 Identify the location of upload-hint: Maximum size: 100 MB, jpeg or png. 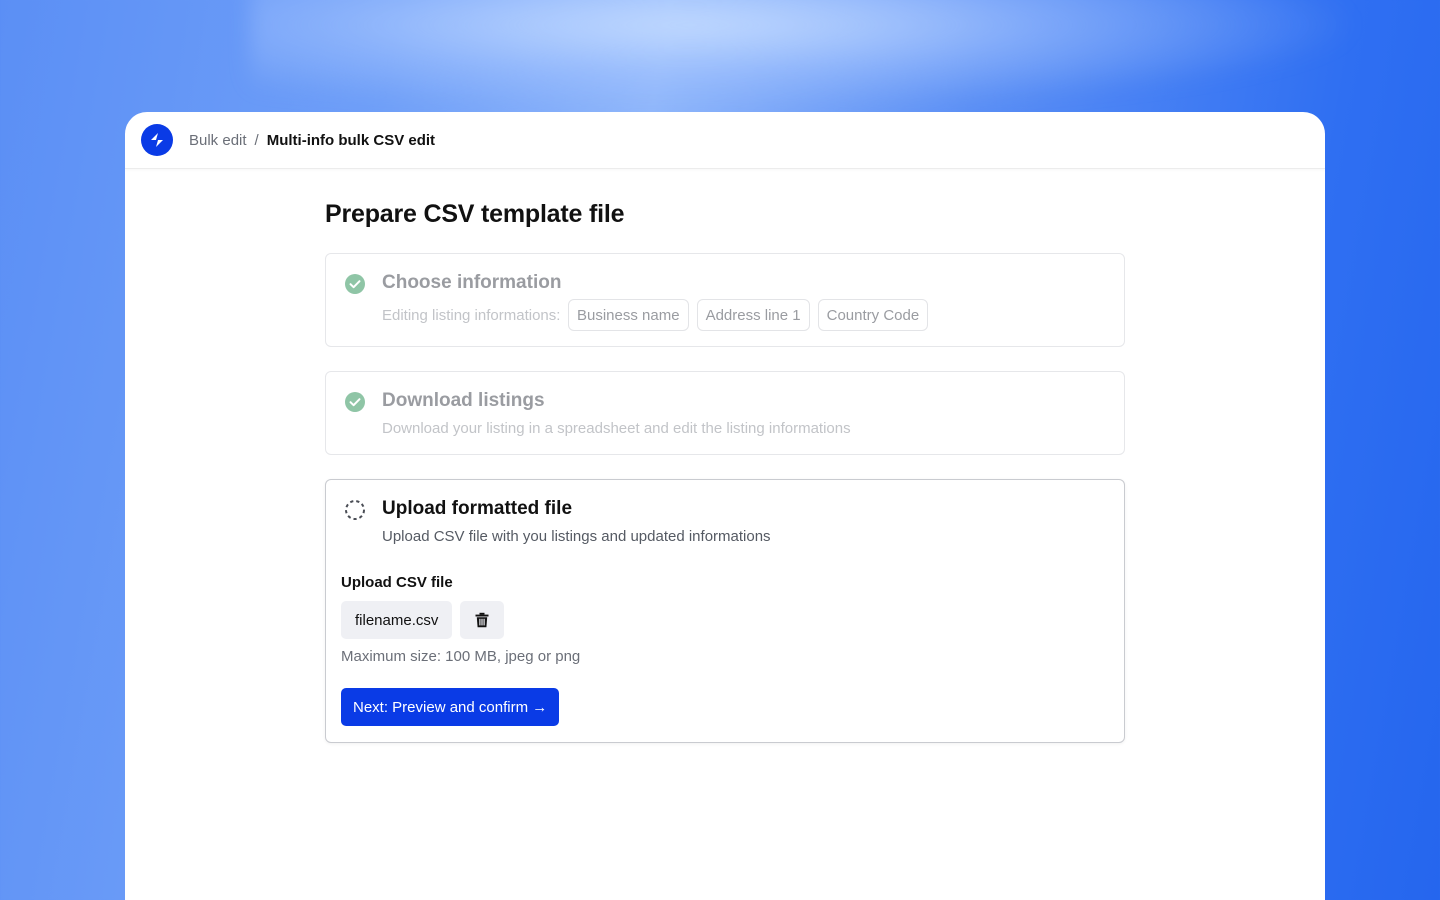
(461, 656).